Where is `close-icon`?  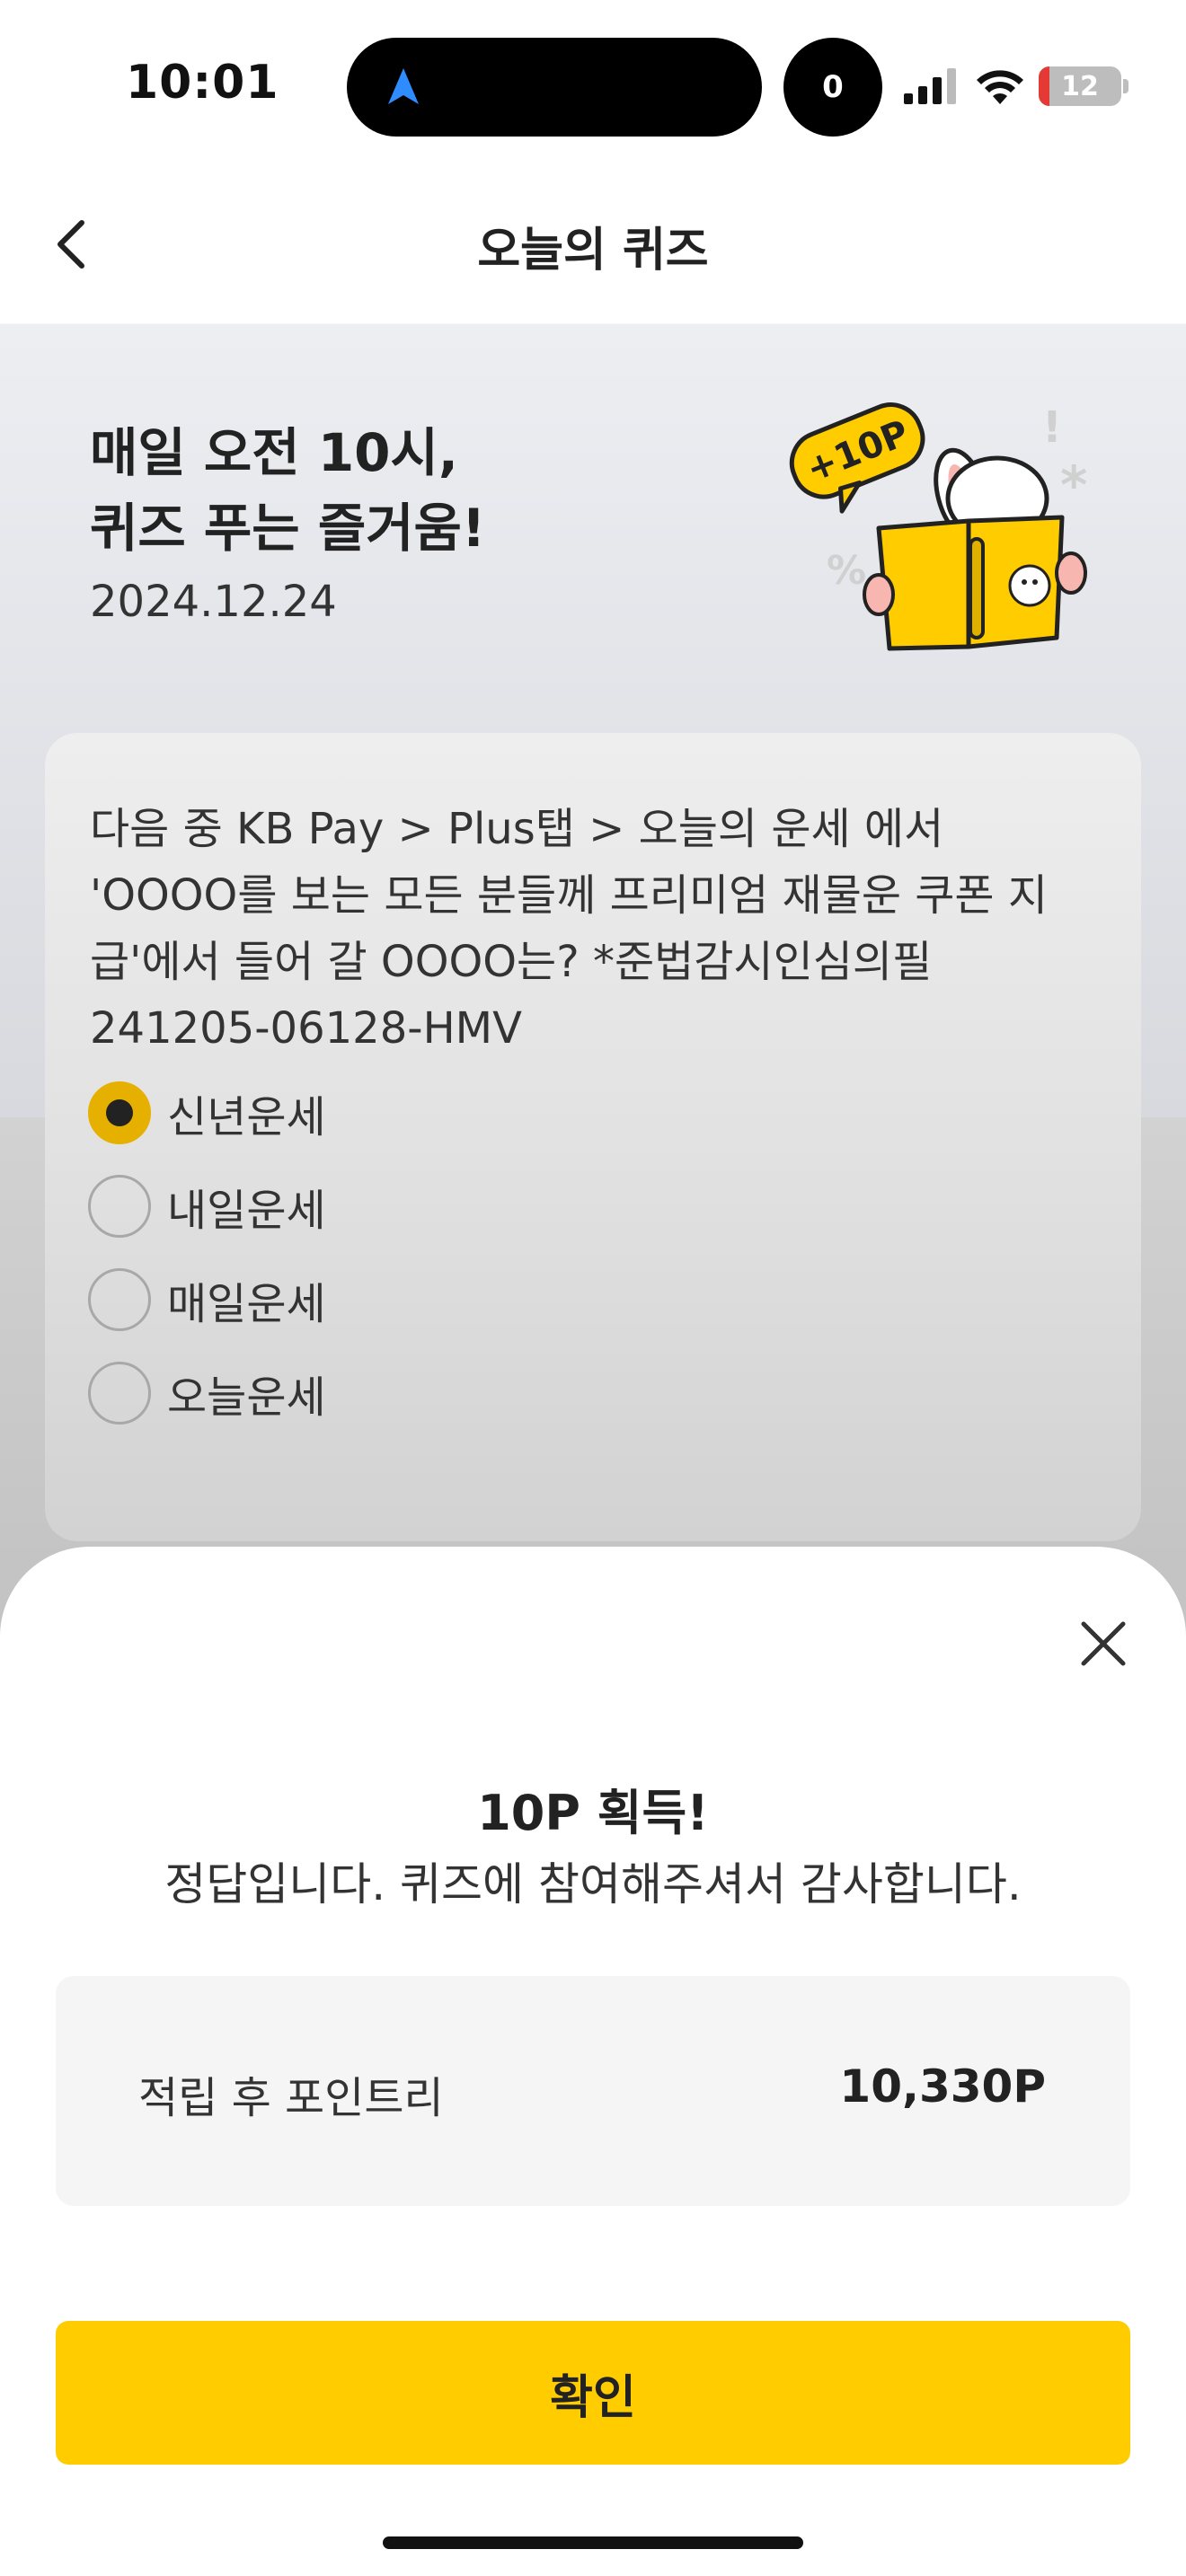 close-icon is located at coordinates (1103, 1643).